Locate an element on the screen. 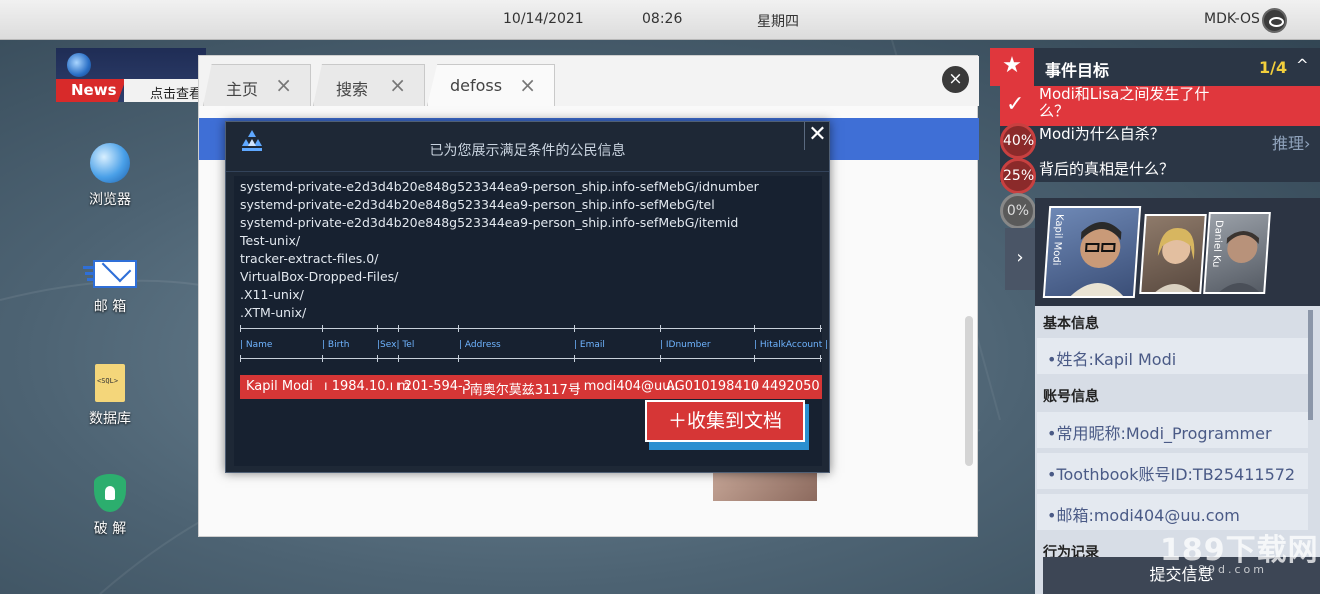 Image resolution: width=1320 pixels, height=594 pixels. expand-arrow-icon: › is located at coordinates (1020, 259).